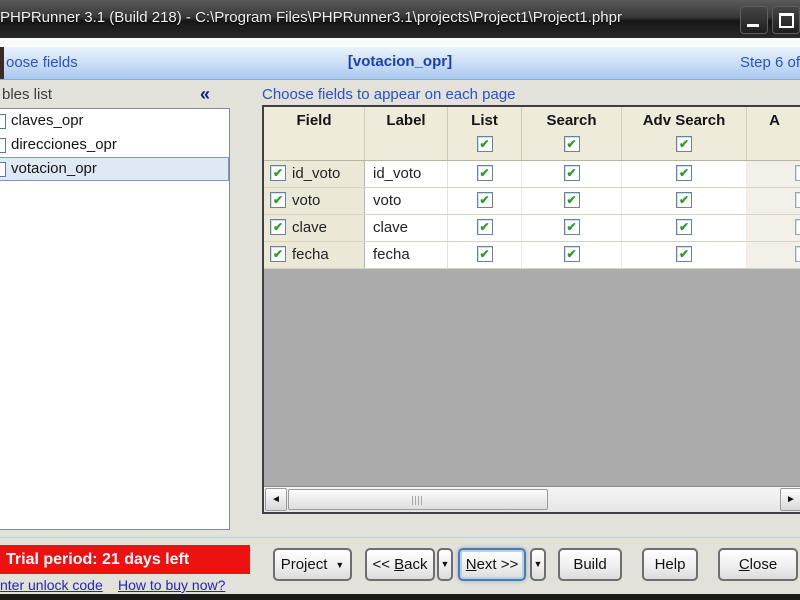 This screenshot has height=600, width=800. I want to click on label-cell: fecha, so click(406, 255).